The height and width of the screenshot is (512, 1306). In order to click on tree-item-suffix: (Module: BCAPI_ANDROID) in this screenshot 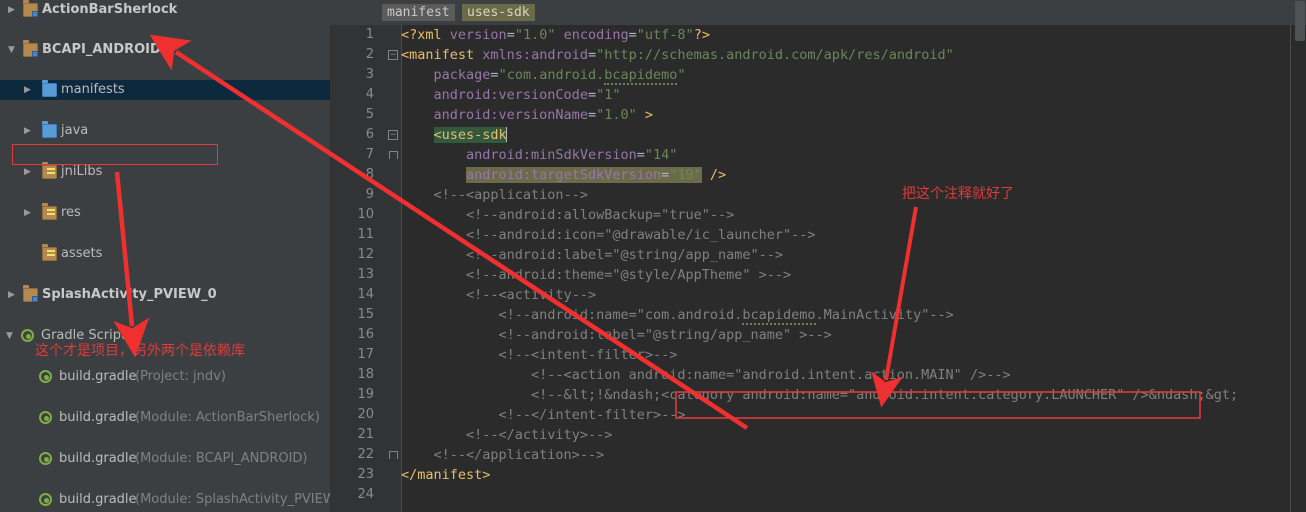, I will do `click(221, 458)`.